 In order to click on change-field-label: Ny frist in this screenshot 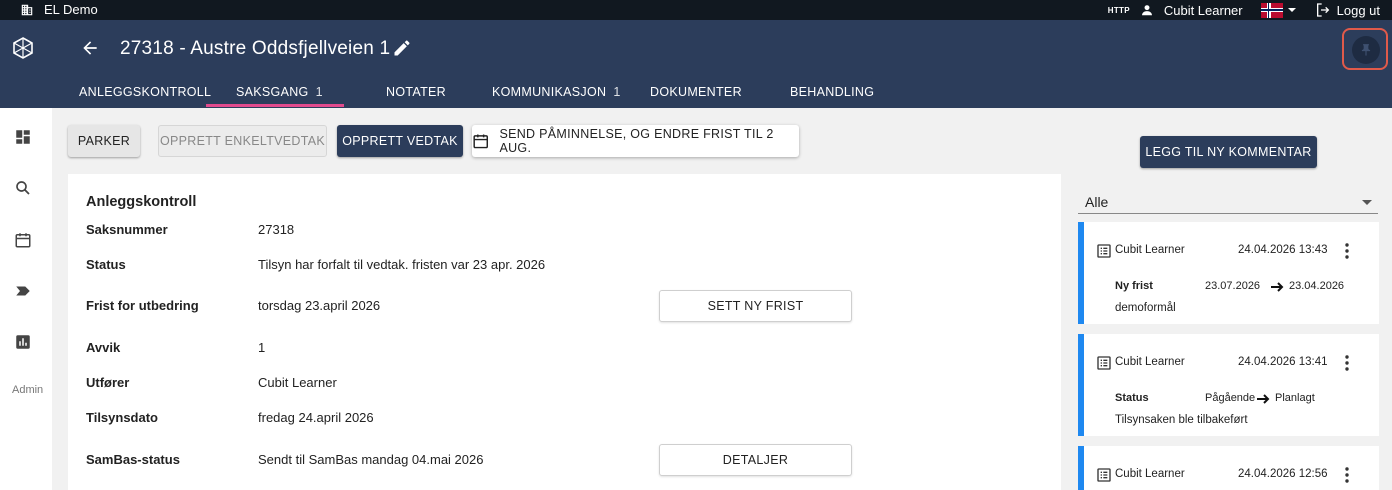, I will do `click(1134, 286)`.